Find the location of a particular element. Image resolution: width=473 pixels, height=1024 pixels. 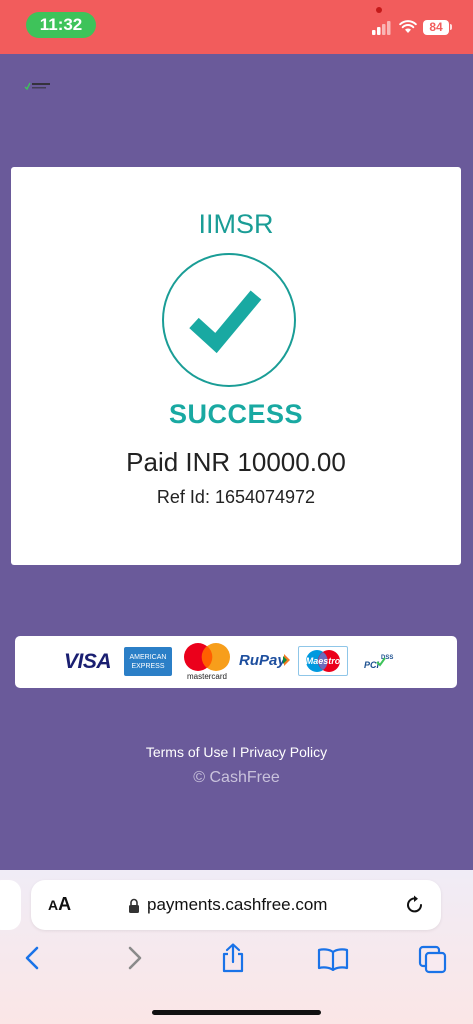

reference-id-label: Ref Id: is located at coordinates (183, 497).